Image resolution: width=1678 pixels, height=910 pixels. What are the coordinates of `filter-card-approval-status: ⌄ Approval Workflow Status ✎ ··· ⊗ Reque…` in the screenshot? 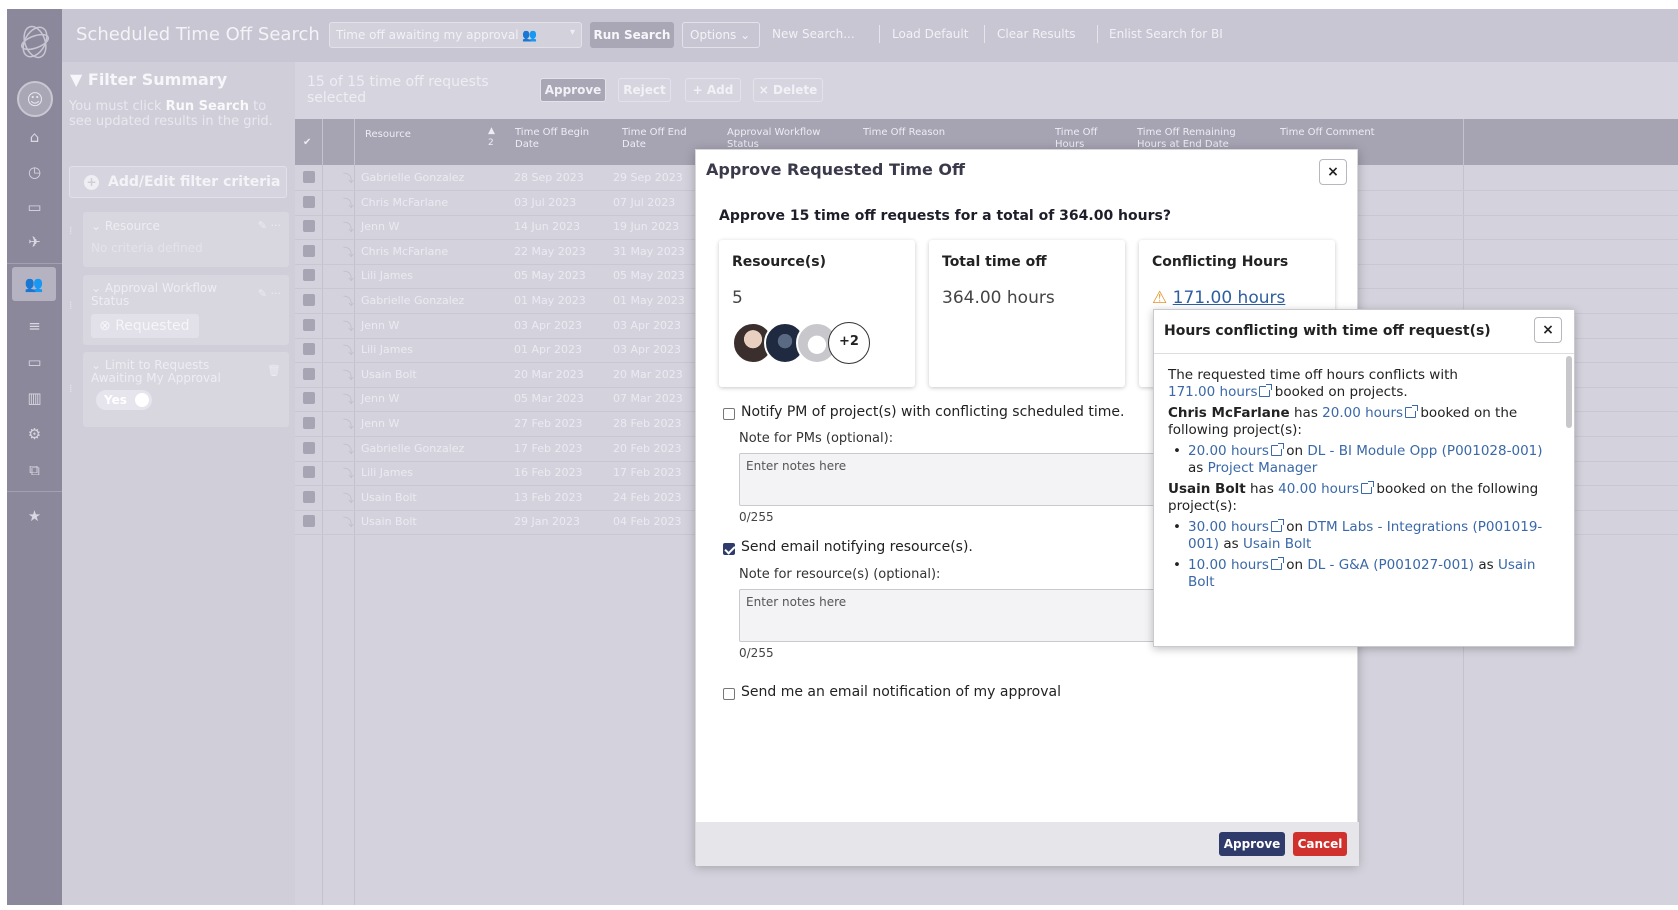 It's located at (186, 310).